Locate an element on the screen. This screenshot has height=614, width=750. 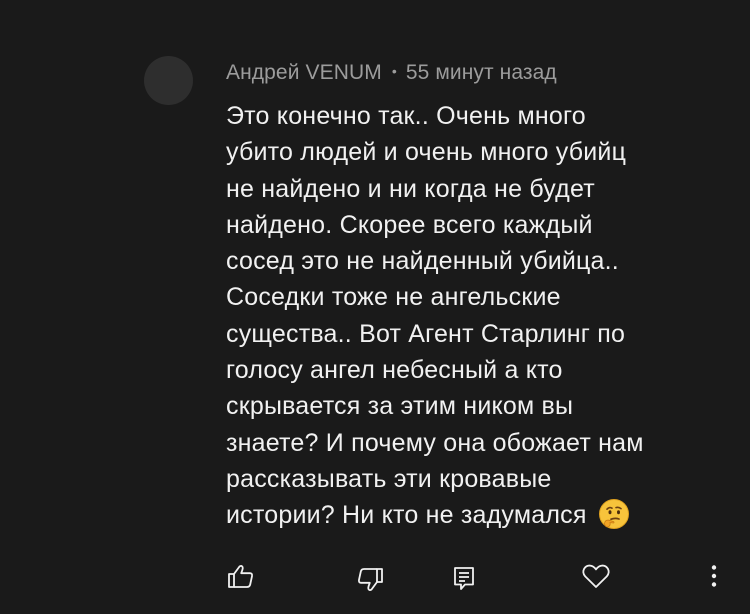
more-options-button is located at coordinates (714, 576).